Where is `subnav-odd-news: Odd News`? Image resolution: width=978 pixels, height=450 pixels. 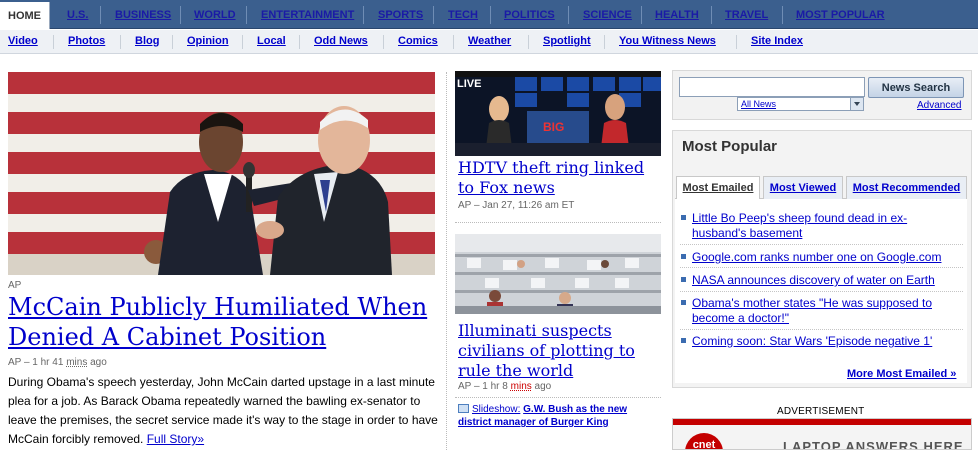 subnav-odd-news: Odd News is located at coordinates (341, 42).